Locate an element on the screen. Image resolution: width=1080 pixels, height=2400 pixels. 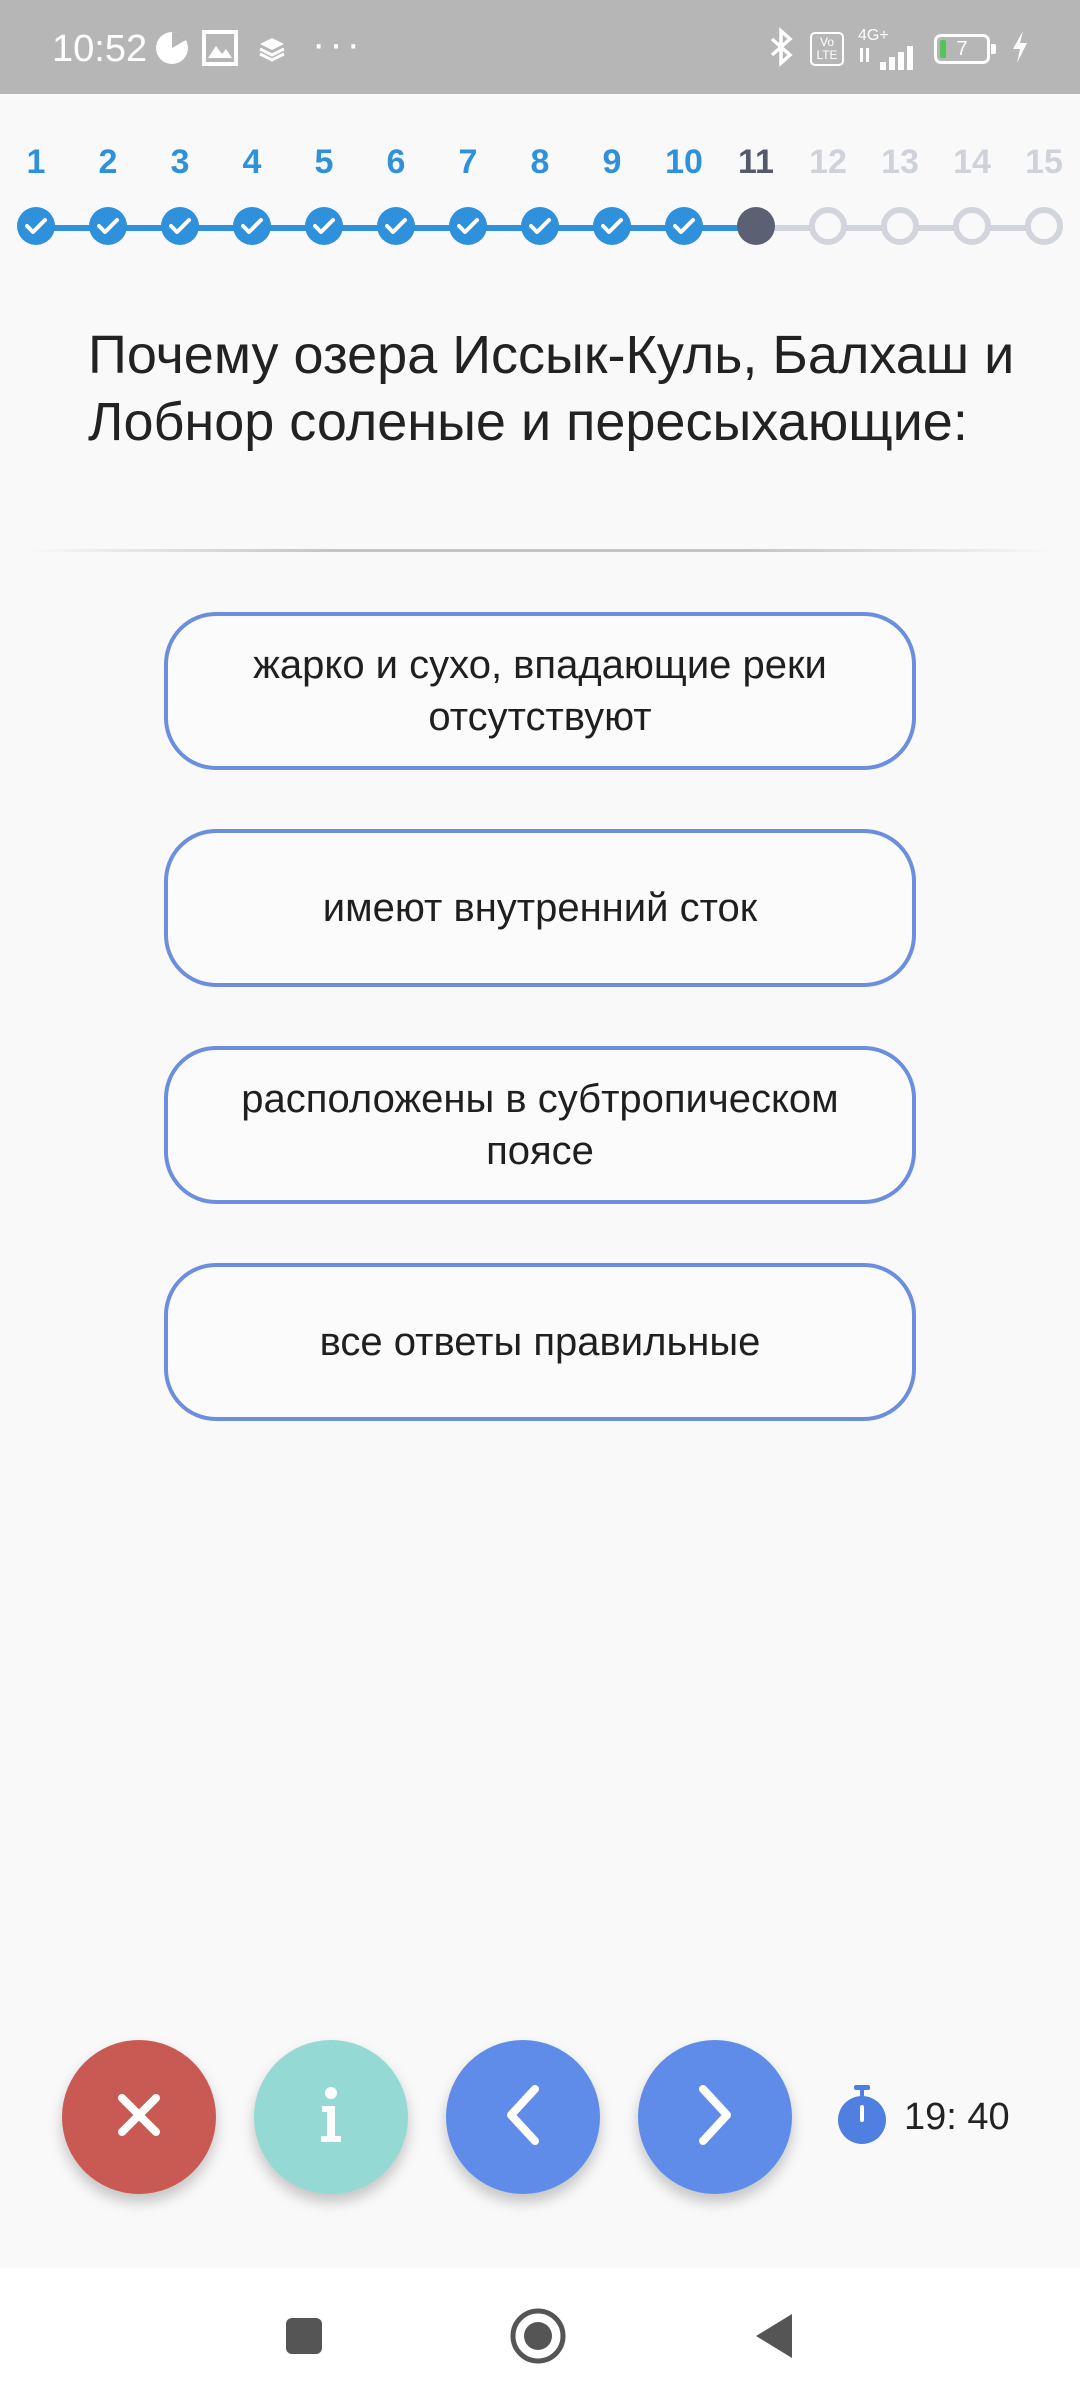
step-12: 12 is located at coordinates (828, 192).